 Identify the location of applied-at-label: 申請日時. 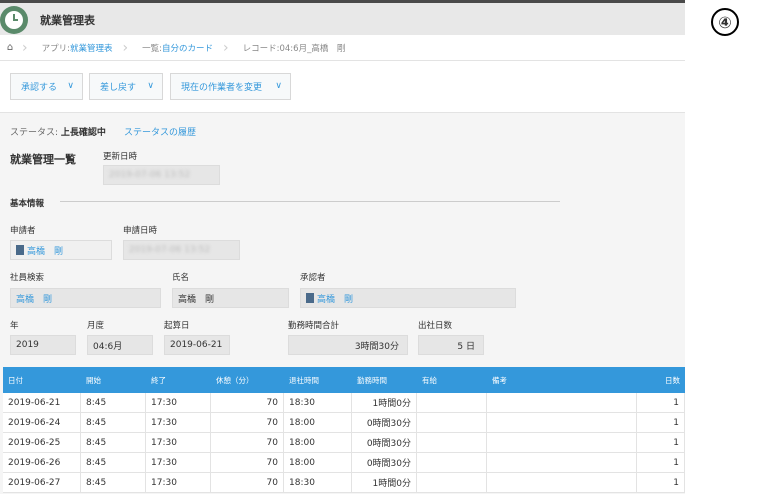
(140, 231).